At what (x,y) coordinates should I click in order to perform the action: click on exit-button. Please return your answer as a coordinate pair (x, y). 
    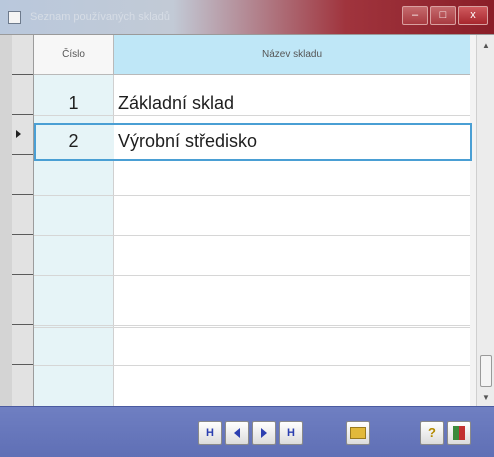
    Looking at the image, I should click on (459, 433).